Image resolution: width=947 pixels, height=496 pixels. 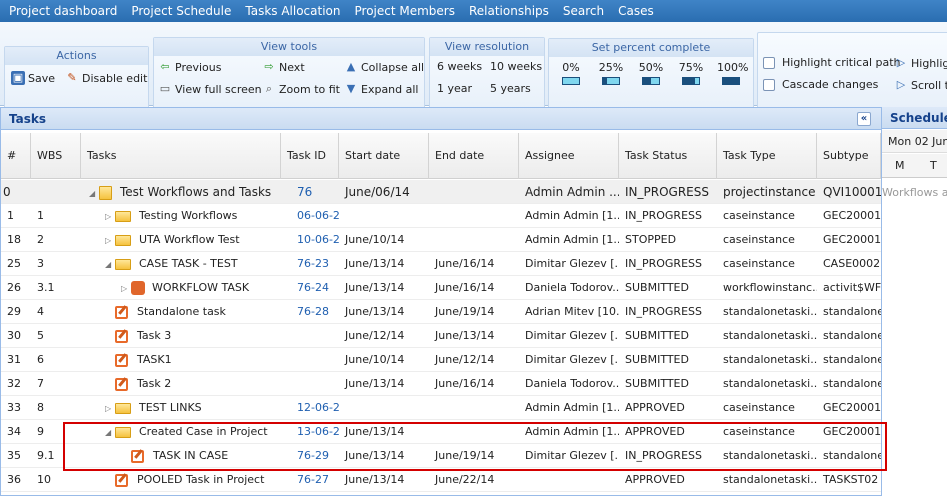 What do you see at coordinates (46, 287) in the screenshot?
I see `wbs-cell: 3.1` at bounding box center [46, 287].